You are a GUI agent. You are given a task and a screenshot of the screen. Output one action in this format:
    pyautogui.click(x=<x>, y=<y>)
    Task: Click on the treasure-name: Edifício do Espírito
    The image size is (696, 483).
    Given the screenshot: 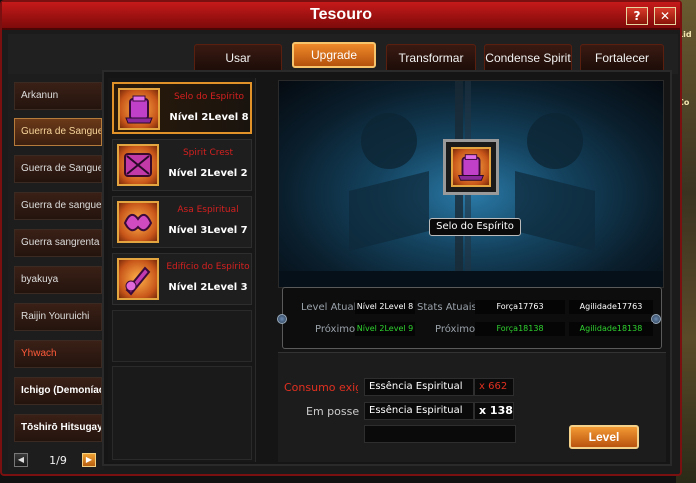 What is the action you would take?
    pyautogui.click(x=208, y=267)
    